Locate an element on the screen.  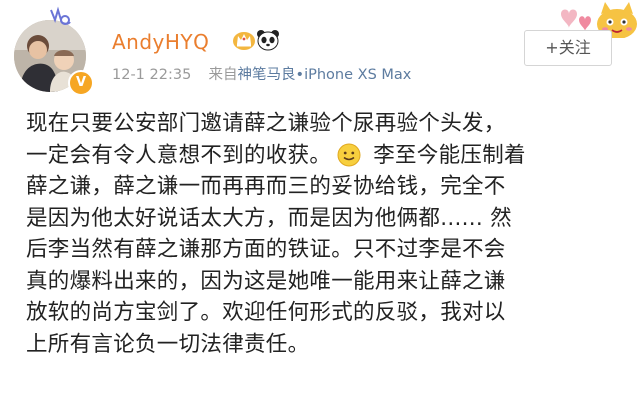
smile-emoji-icon is located at coordinates (349, 154).